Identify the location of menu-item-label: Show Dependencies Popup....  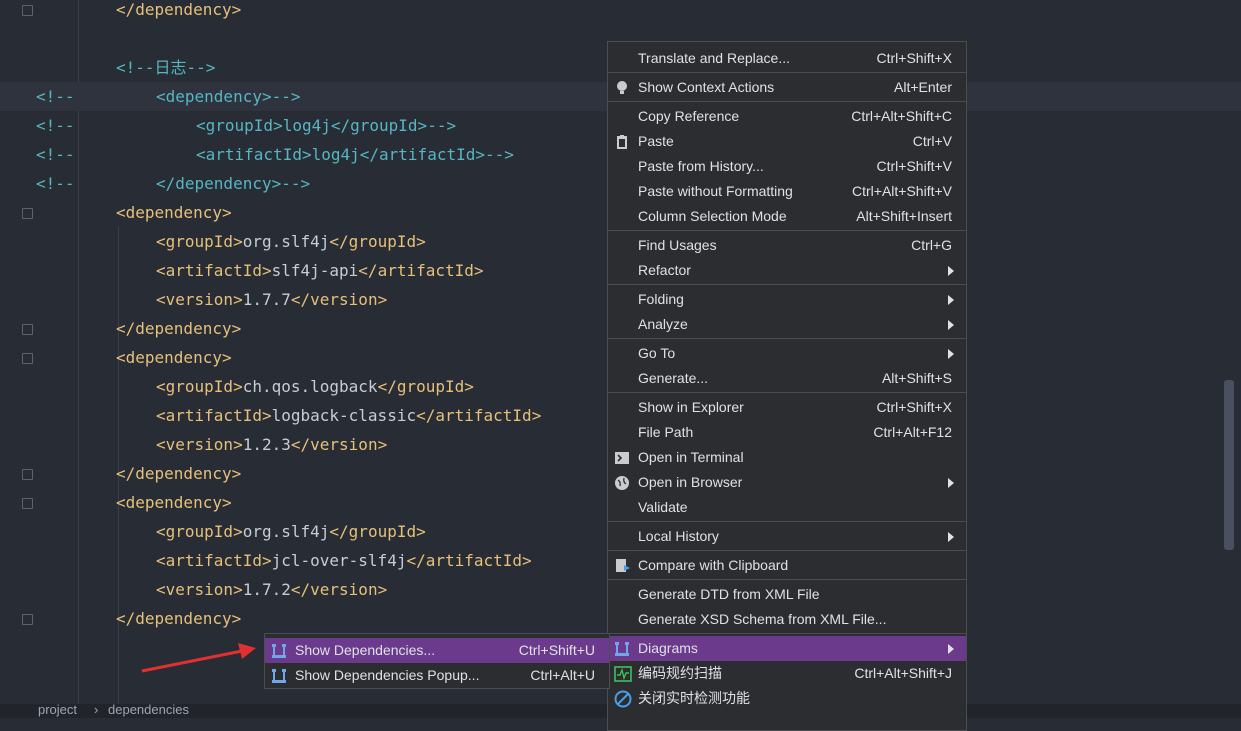
(387, 675).